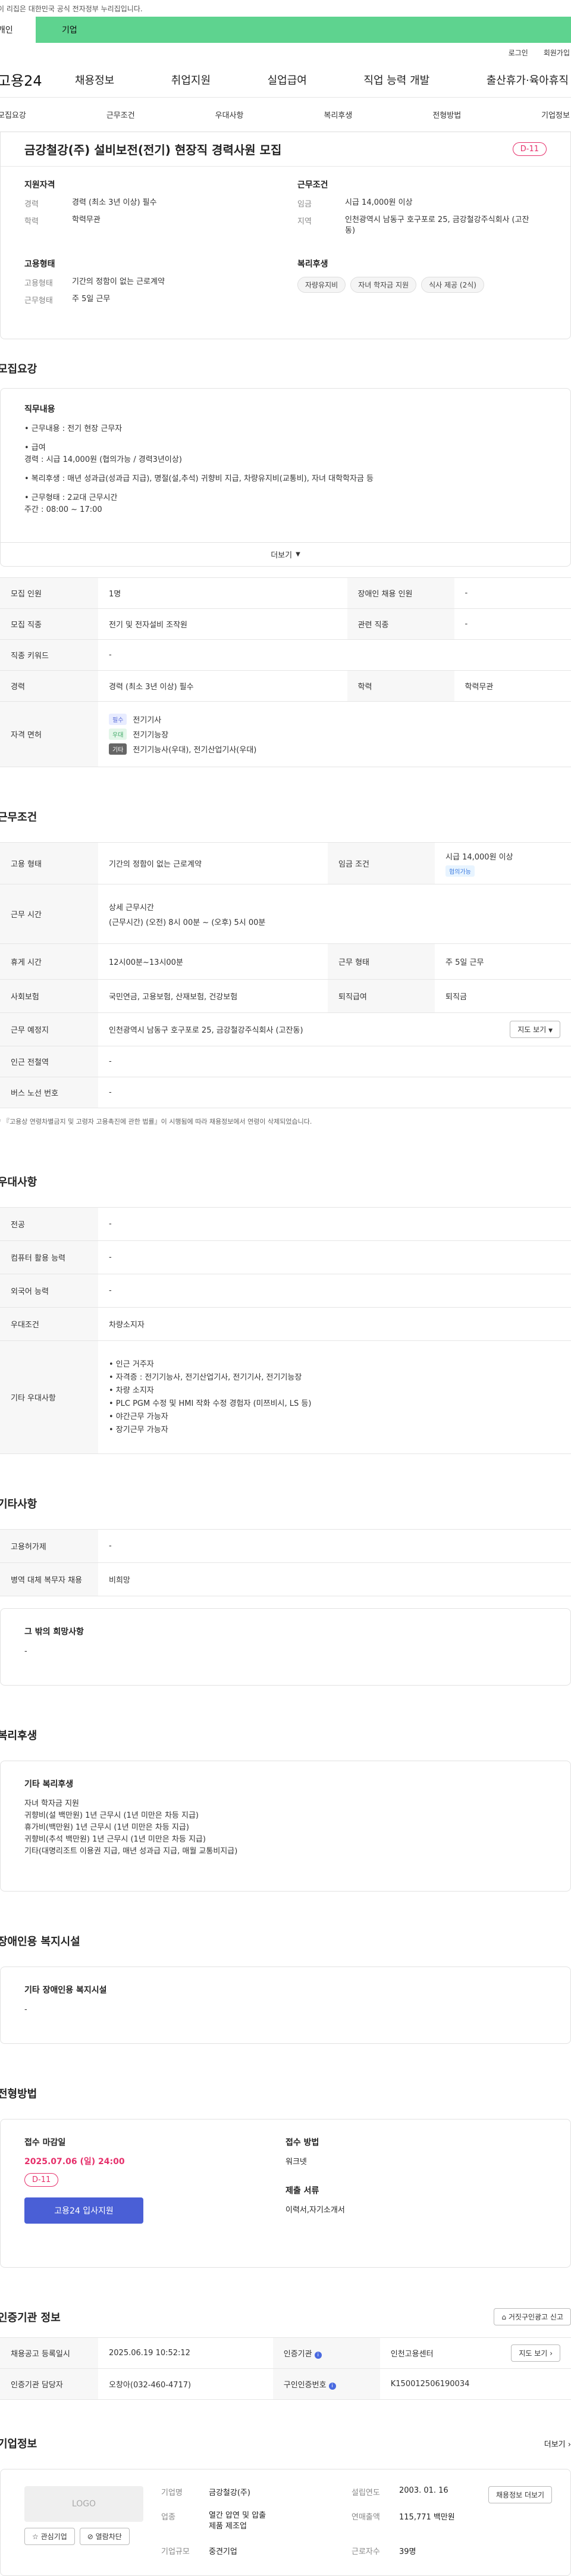  I want to click on welfare-line: 귀향비(추석 백만원) 1년 근무시 (1년 미만은 차등 지급), so click(115, 1839).